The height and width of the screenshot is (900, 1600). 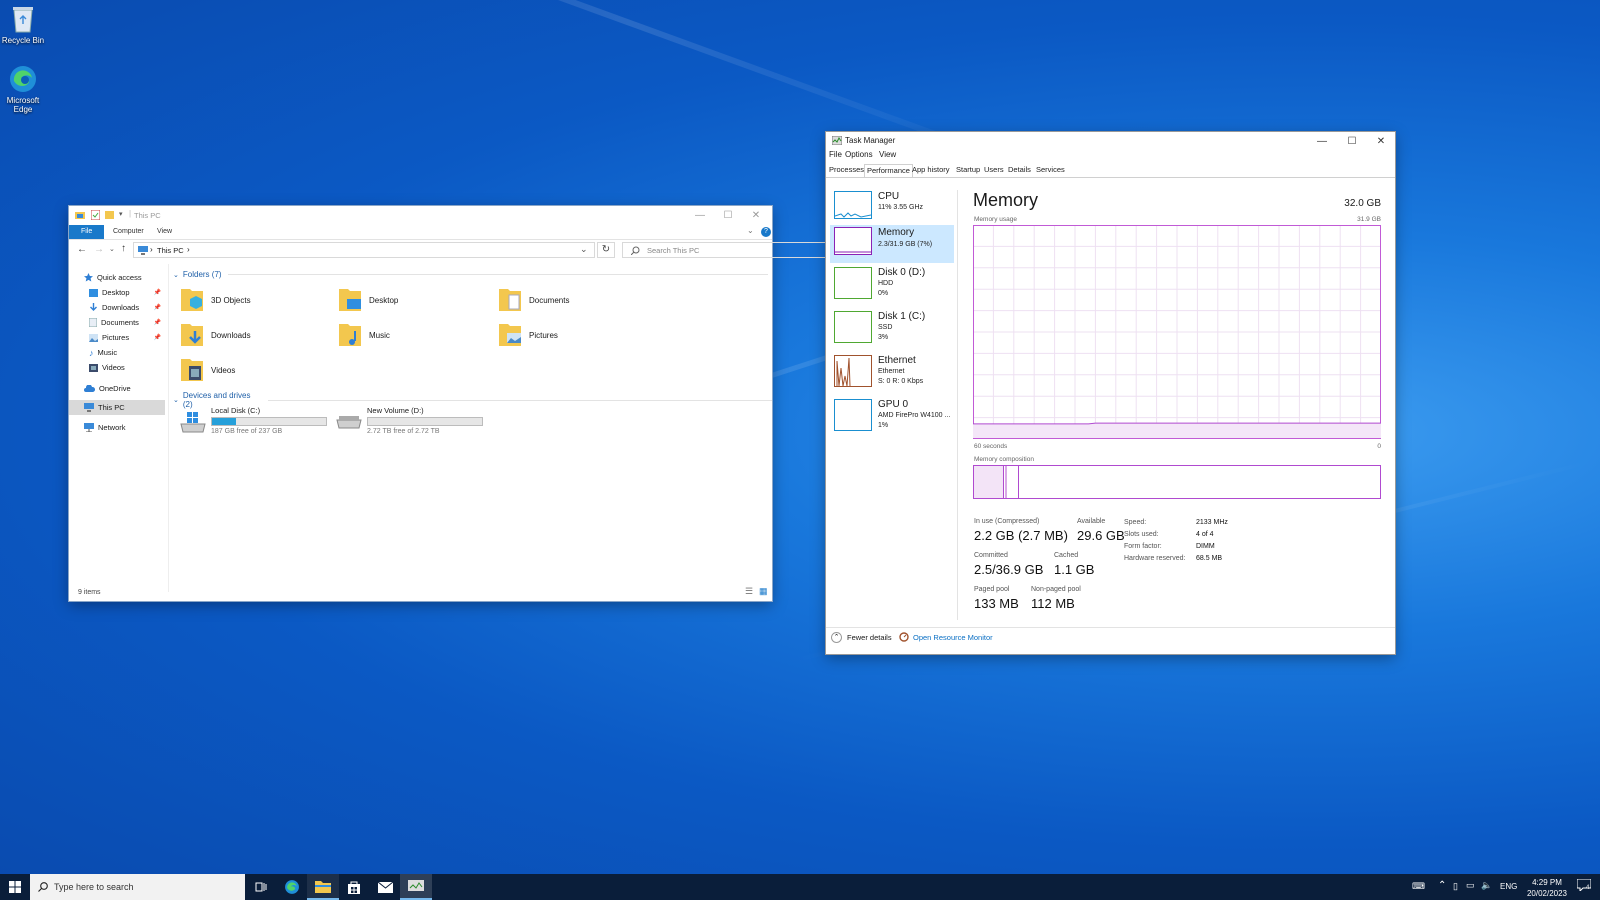 What do you see at coordinates (749, 591) in the screenshot?
I see `details-view-icon: ☰` at bounding box center [749, 591].